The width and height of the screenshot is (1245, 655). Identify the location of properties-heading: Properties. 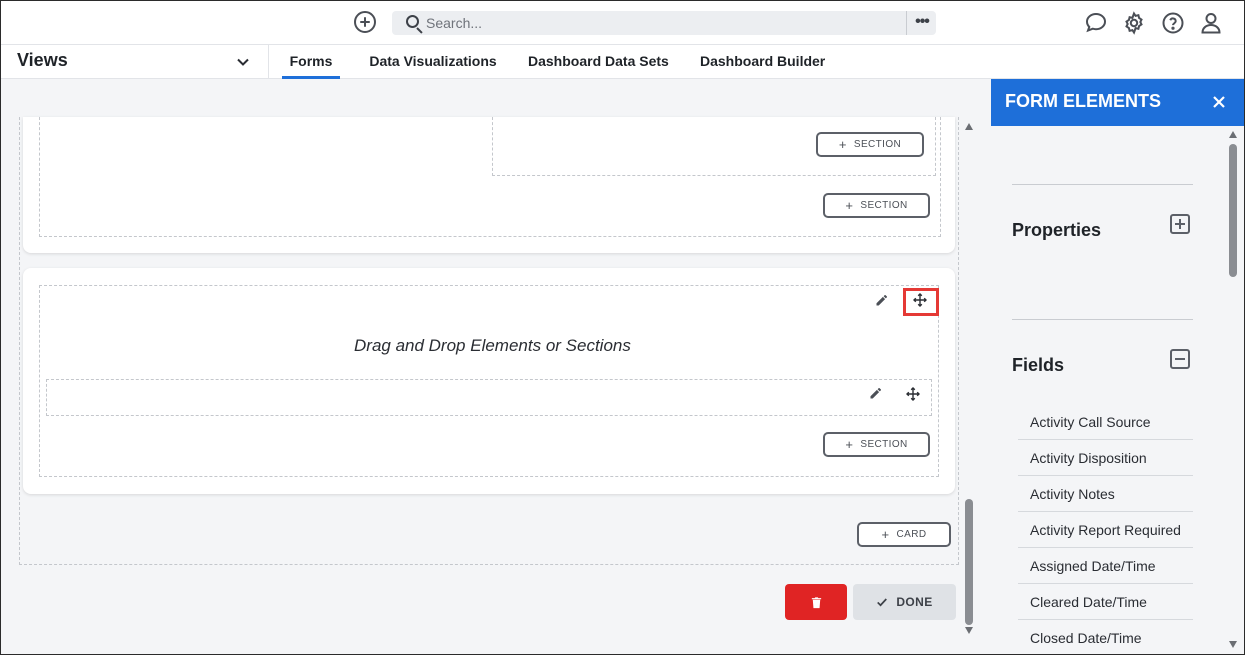
(1056, 230).